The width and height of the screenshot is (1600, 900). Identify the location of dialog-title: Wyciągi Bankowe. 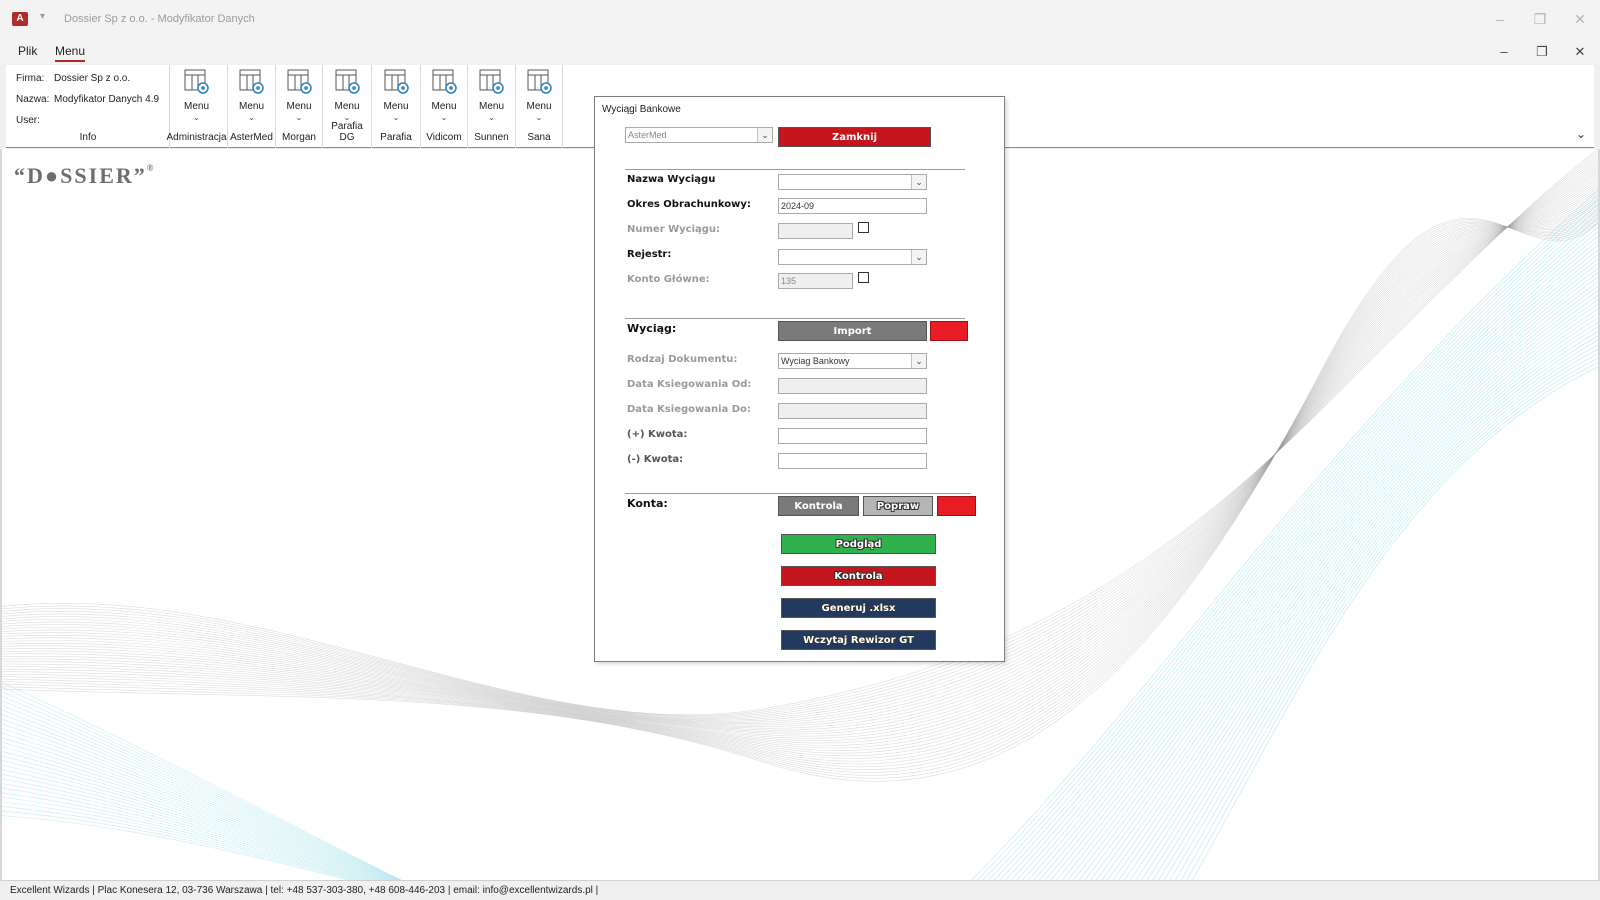
(641, 109).